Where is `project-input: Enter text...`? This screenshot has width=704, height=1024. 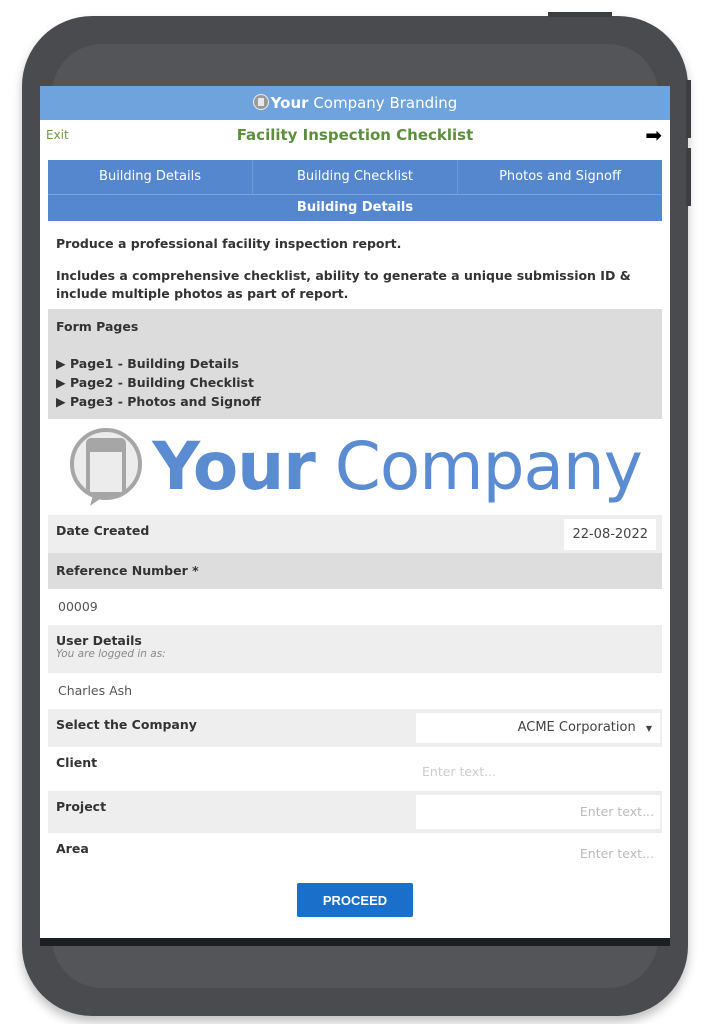
project-input: Enter text... is located at coordinates (538, 812).